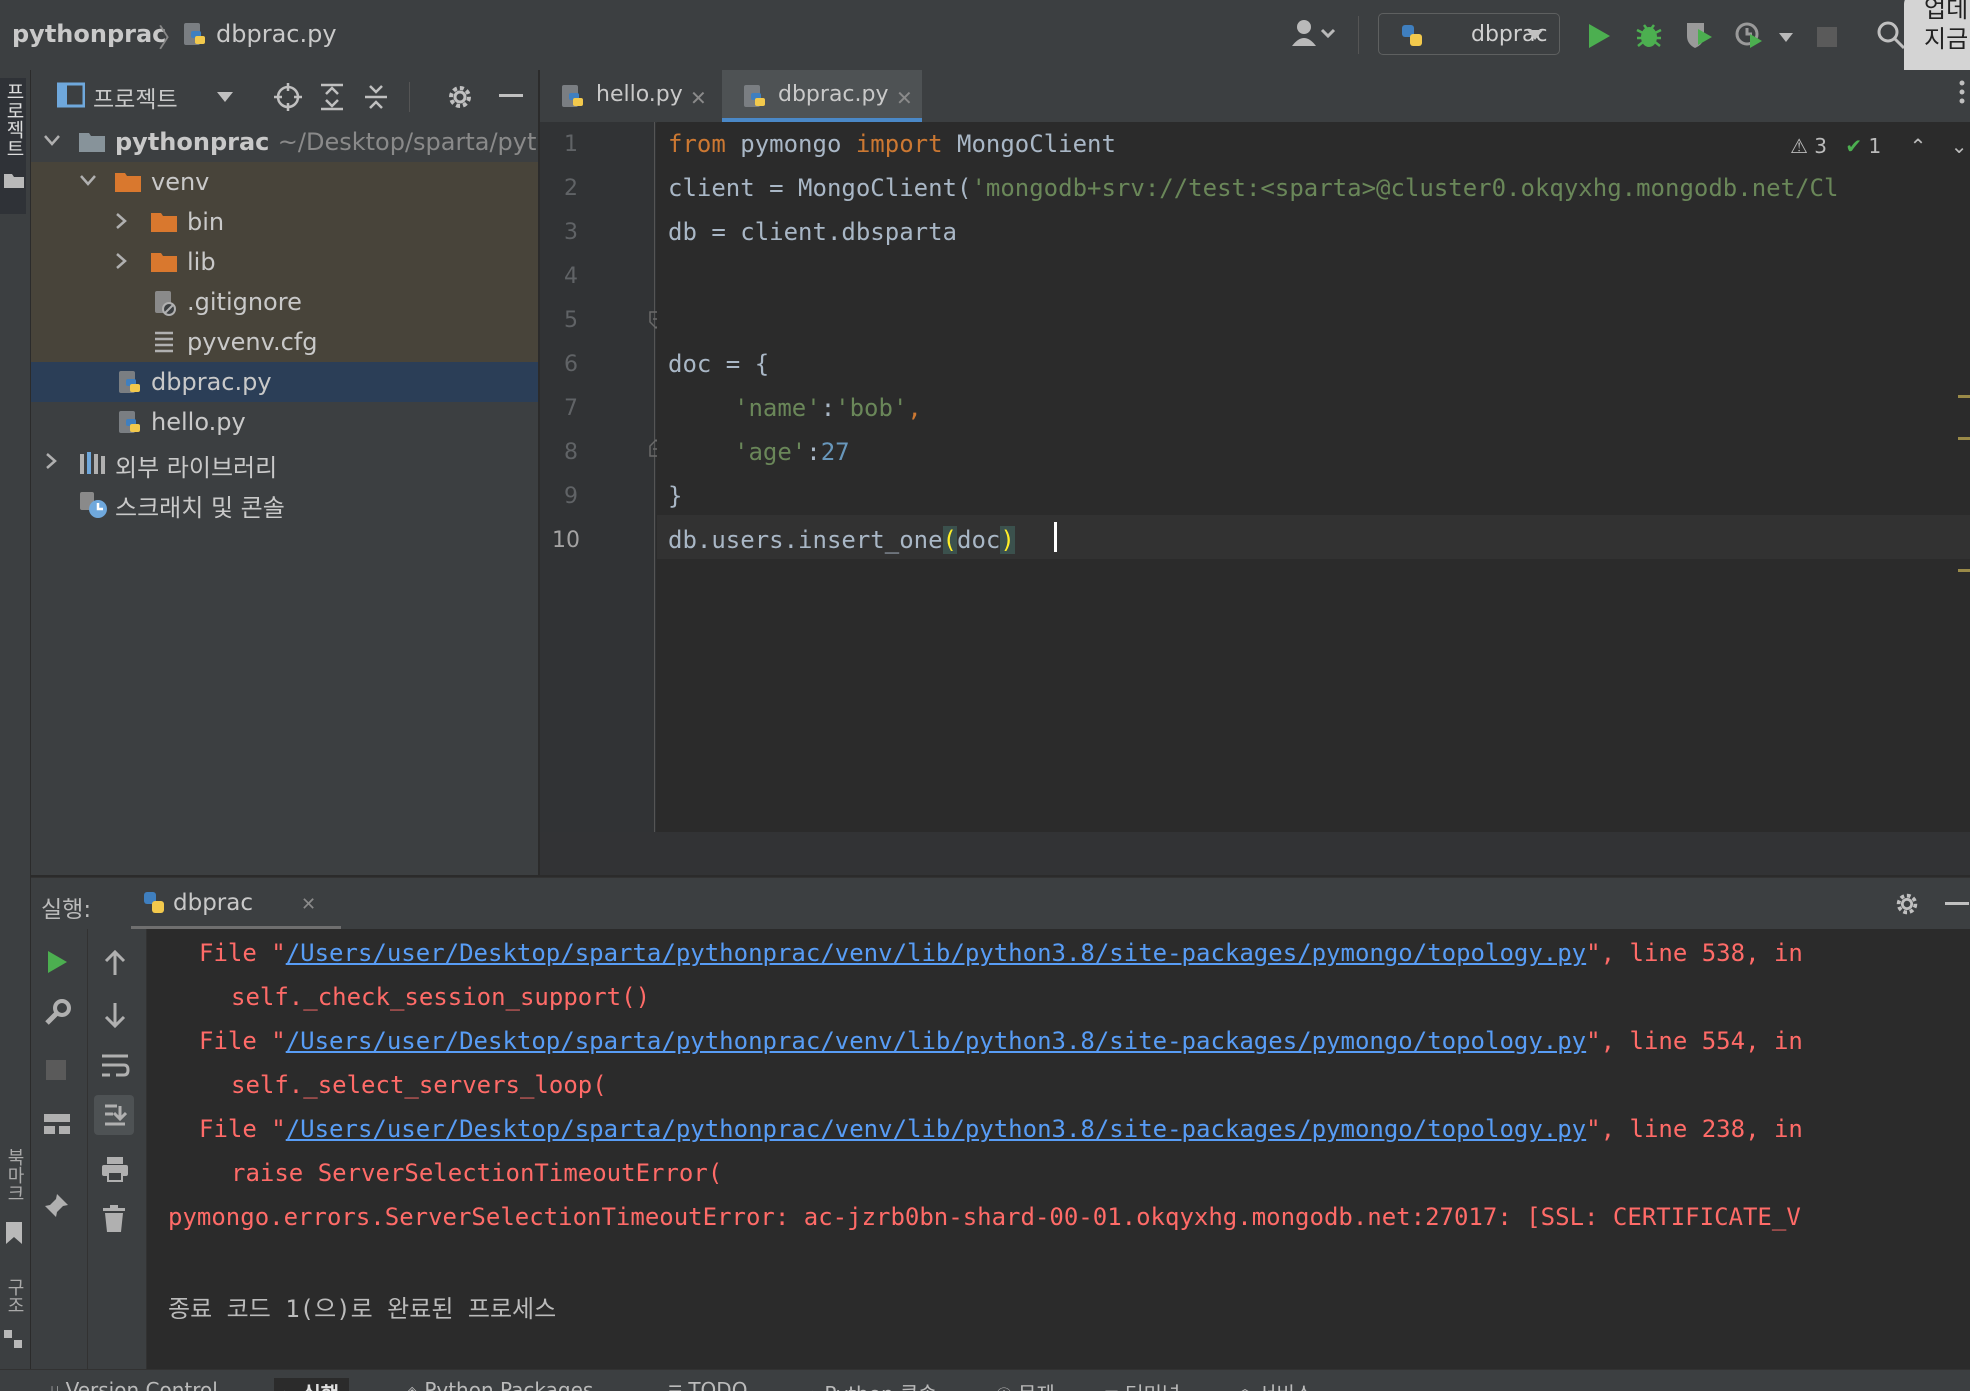 The image size is (1970, 1391). What do you see at coordinates (707, 1384) in the screenshot?
I see `tool-window-button: ☰TODO` at bounding box center [707, 1384].